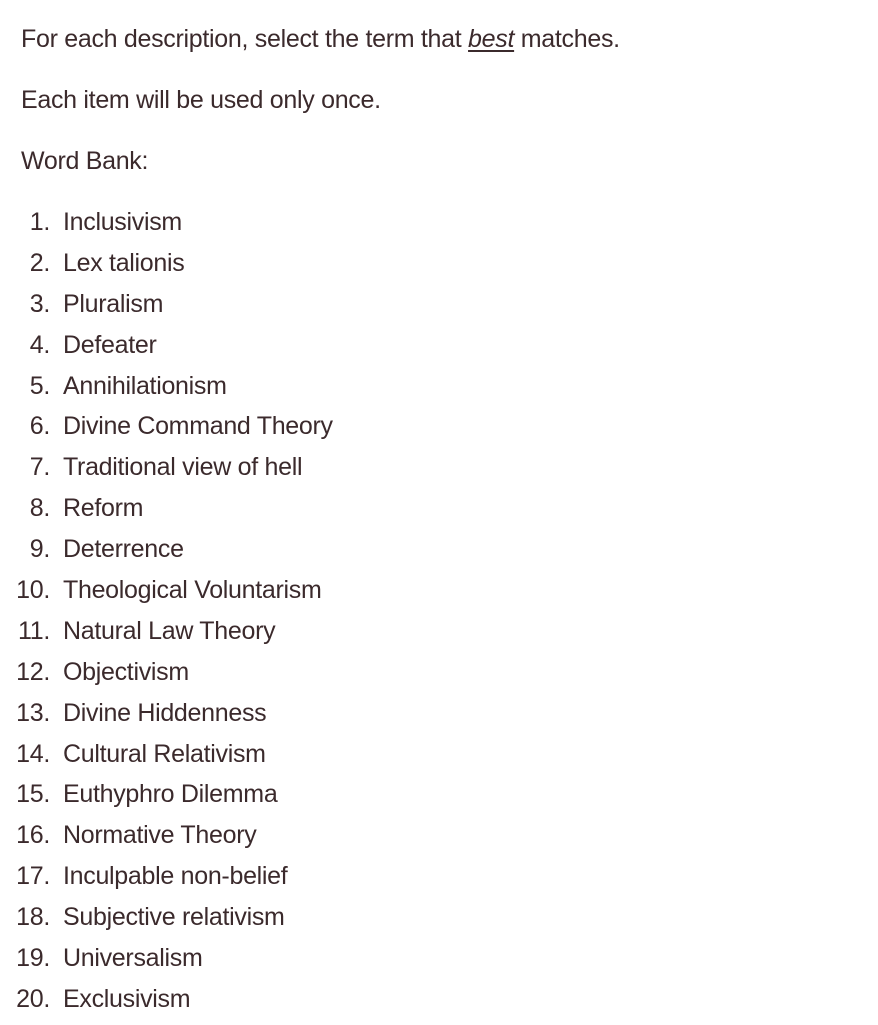 This screenshot has width=878, height=1025. Describe the element at coordinates (40, 222) in the screenshot. I see `word-bank-item-number: 1.` at that location.